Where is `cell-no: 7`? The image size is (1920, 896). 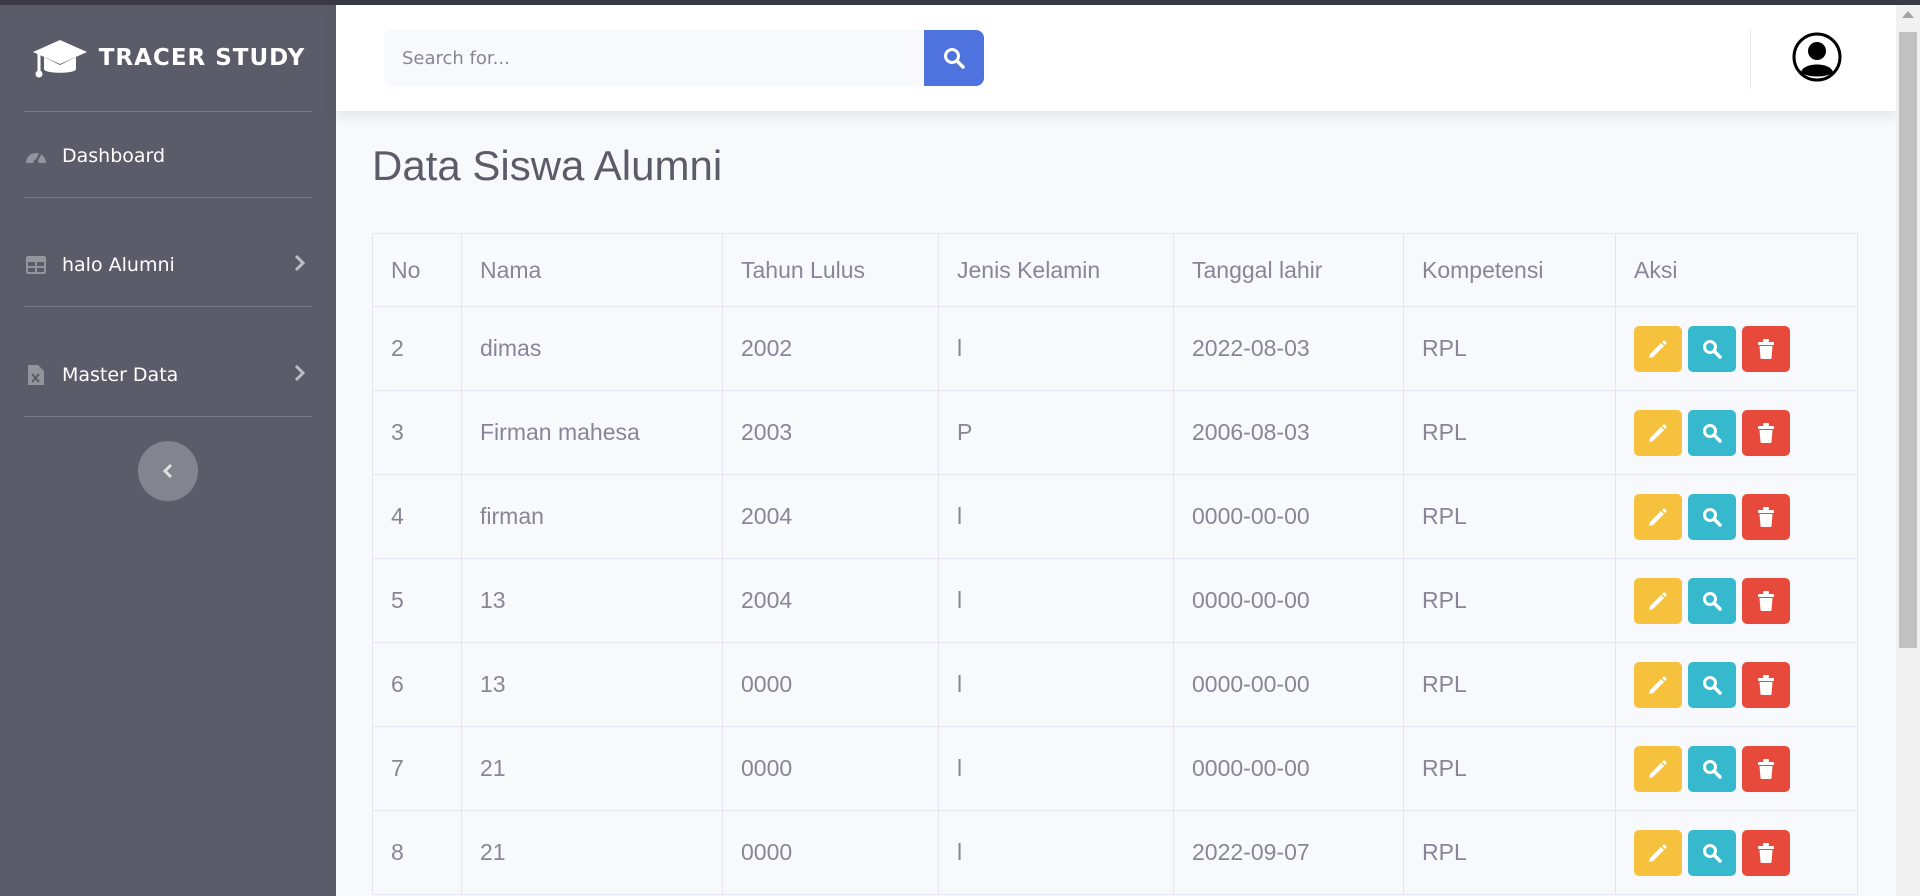
cell-no: 7 is located at coordinates (417, 768).